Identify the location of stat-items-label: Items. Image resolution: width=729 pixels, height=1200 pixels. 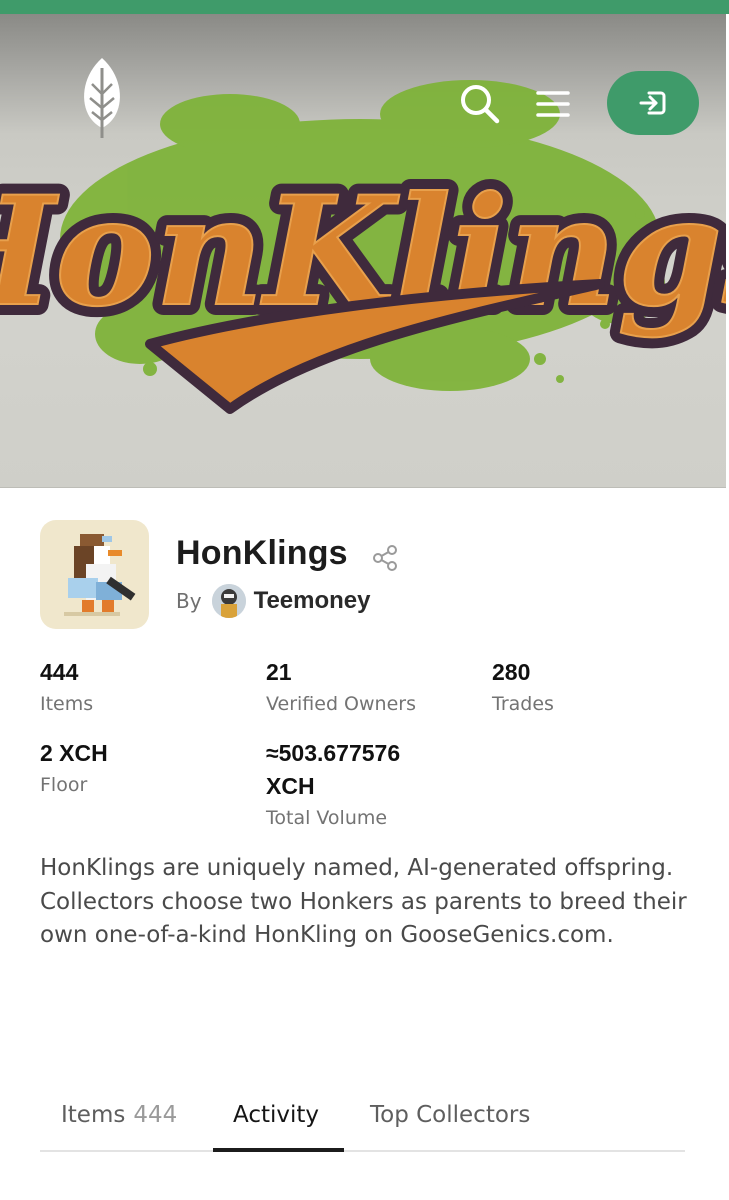
(67, 704).